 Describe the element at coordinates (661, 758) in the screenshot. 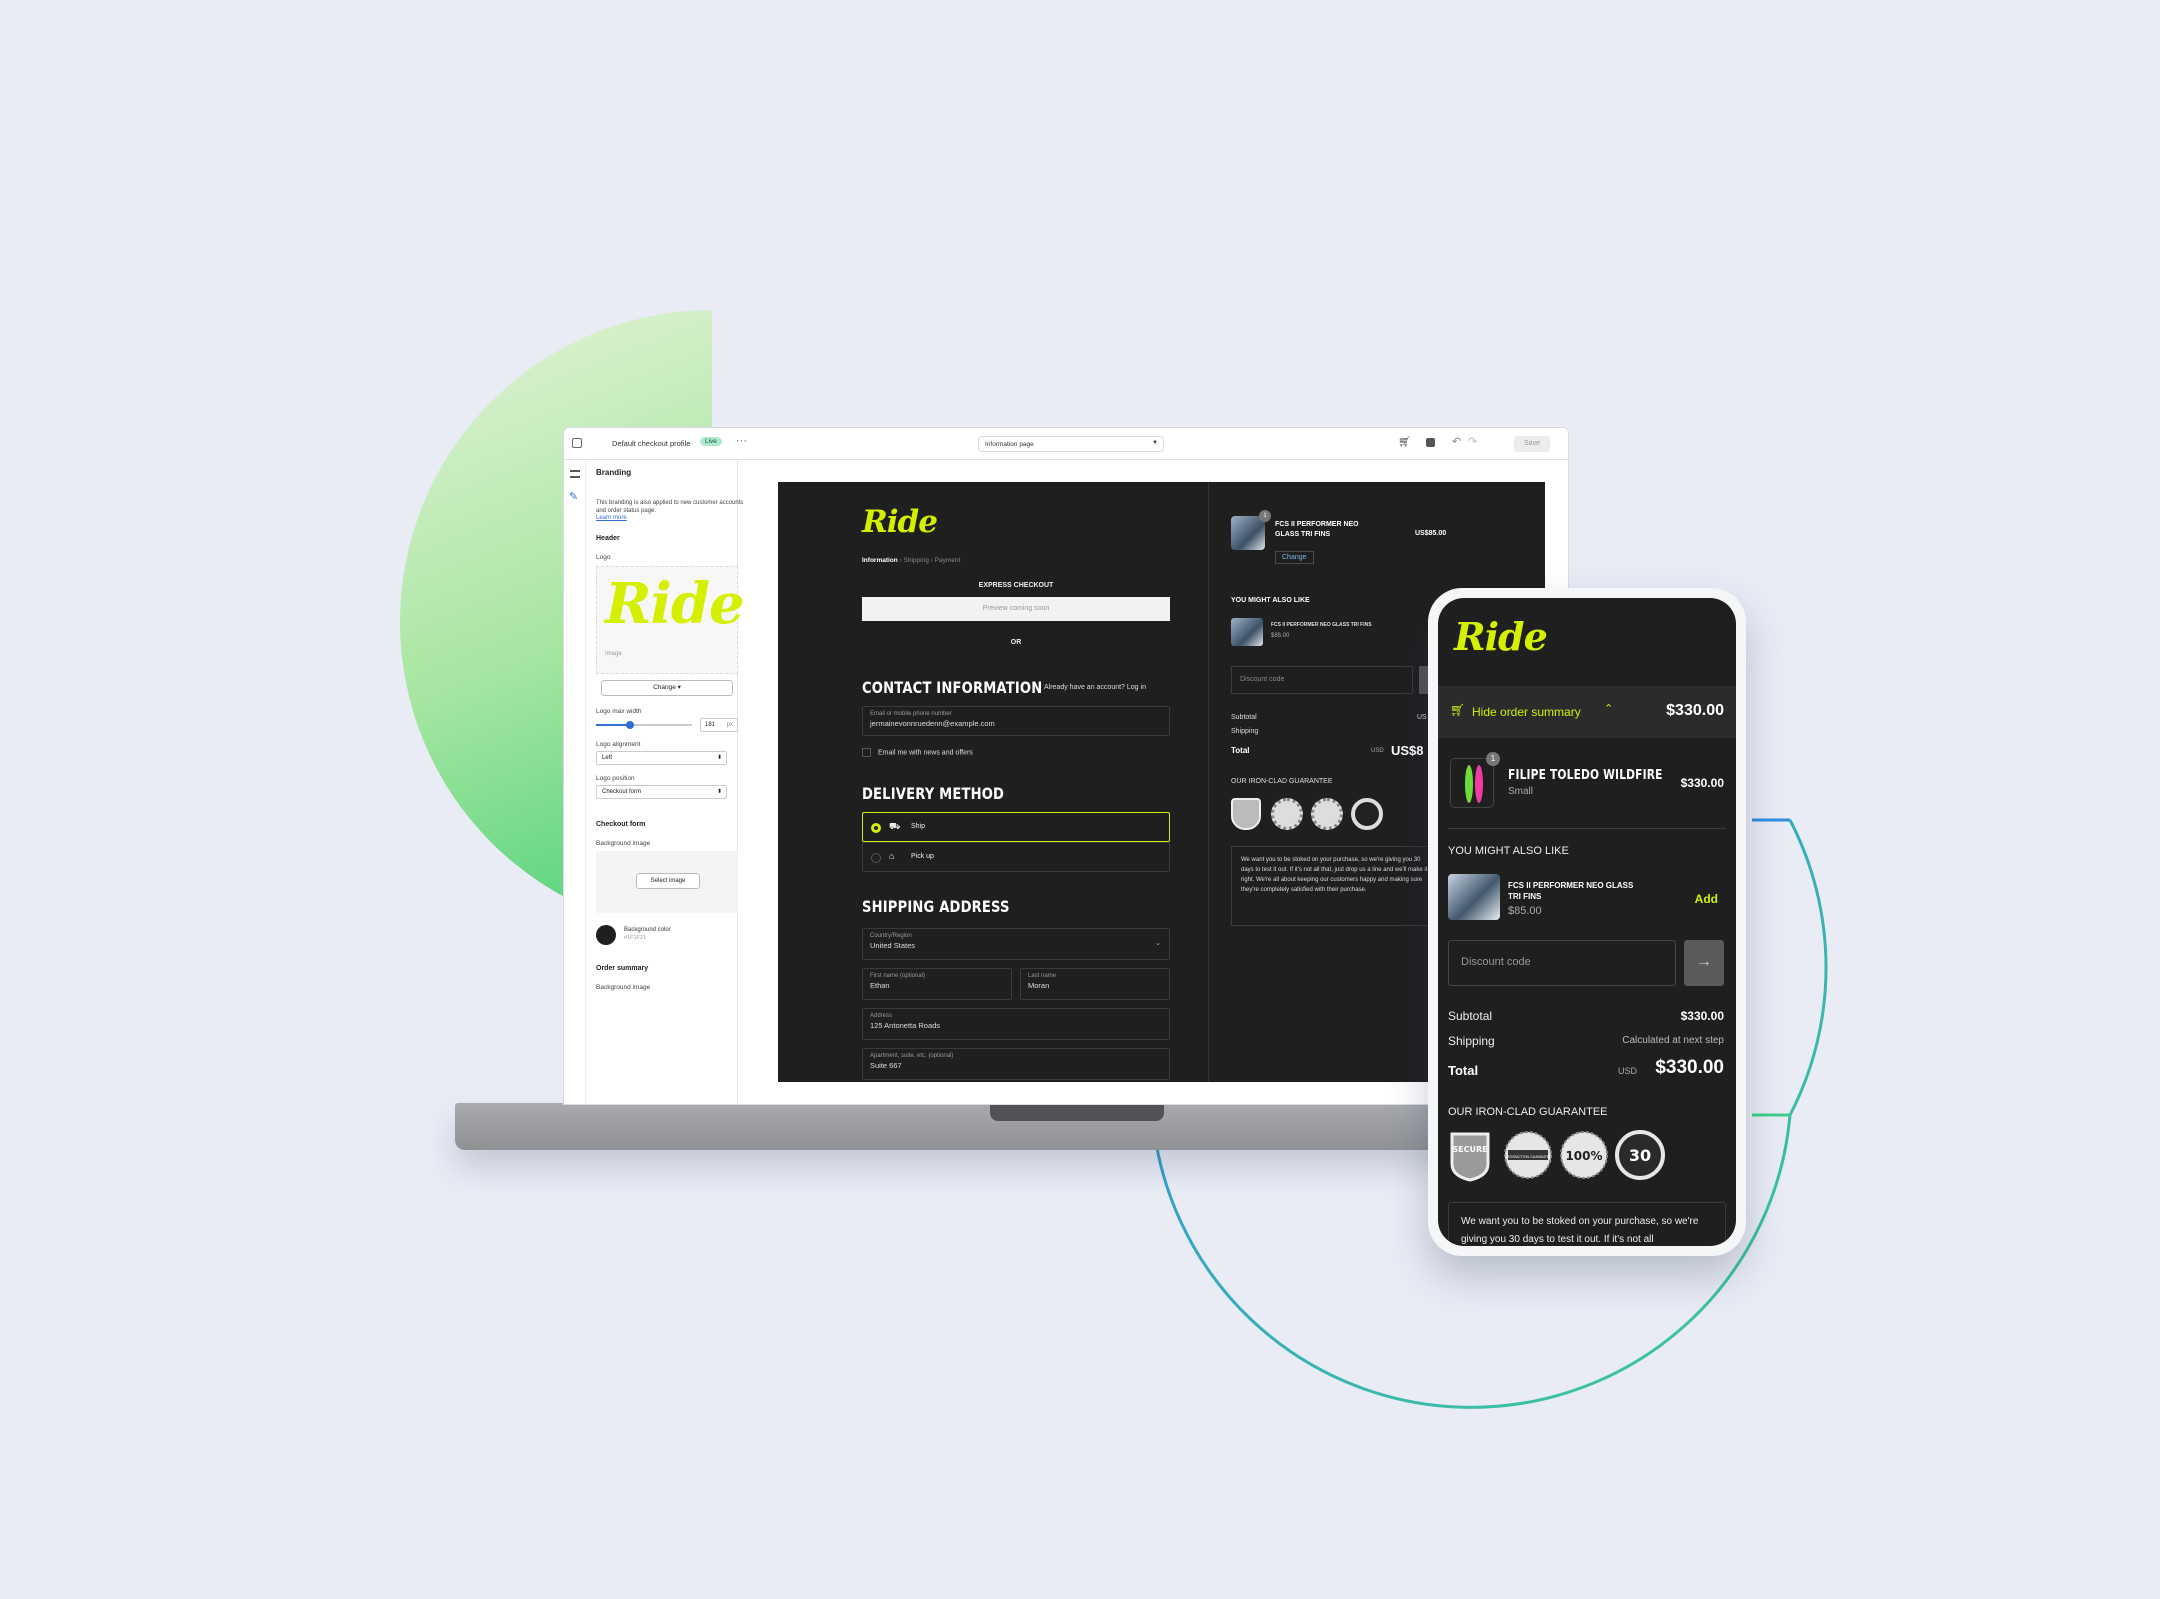

I see `logo-alignment-select: Left` at that location.